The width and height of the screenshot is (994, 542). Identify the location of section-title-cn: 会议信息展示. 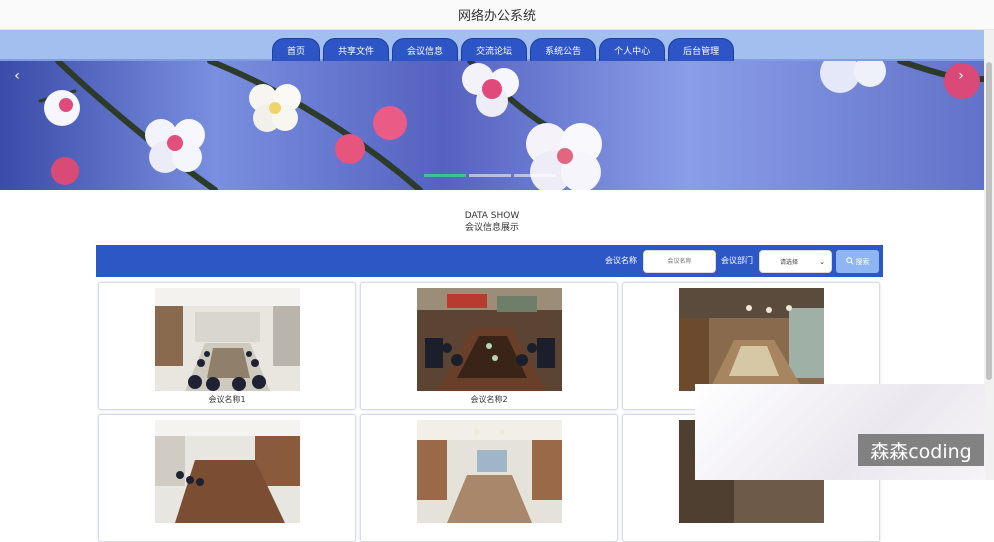
(491, 228).